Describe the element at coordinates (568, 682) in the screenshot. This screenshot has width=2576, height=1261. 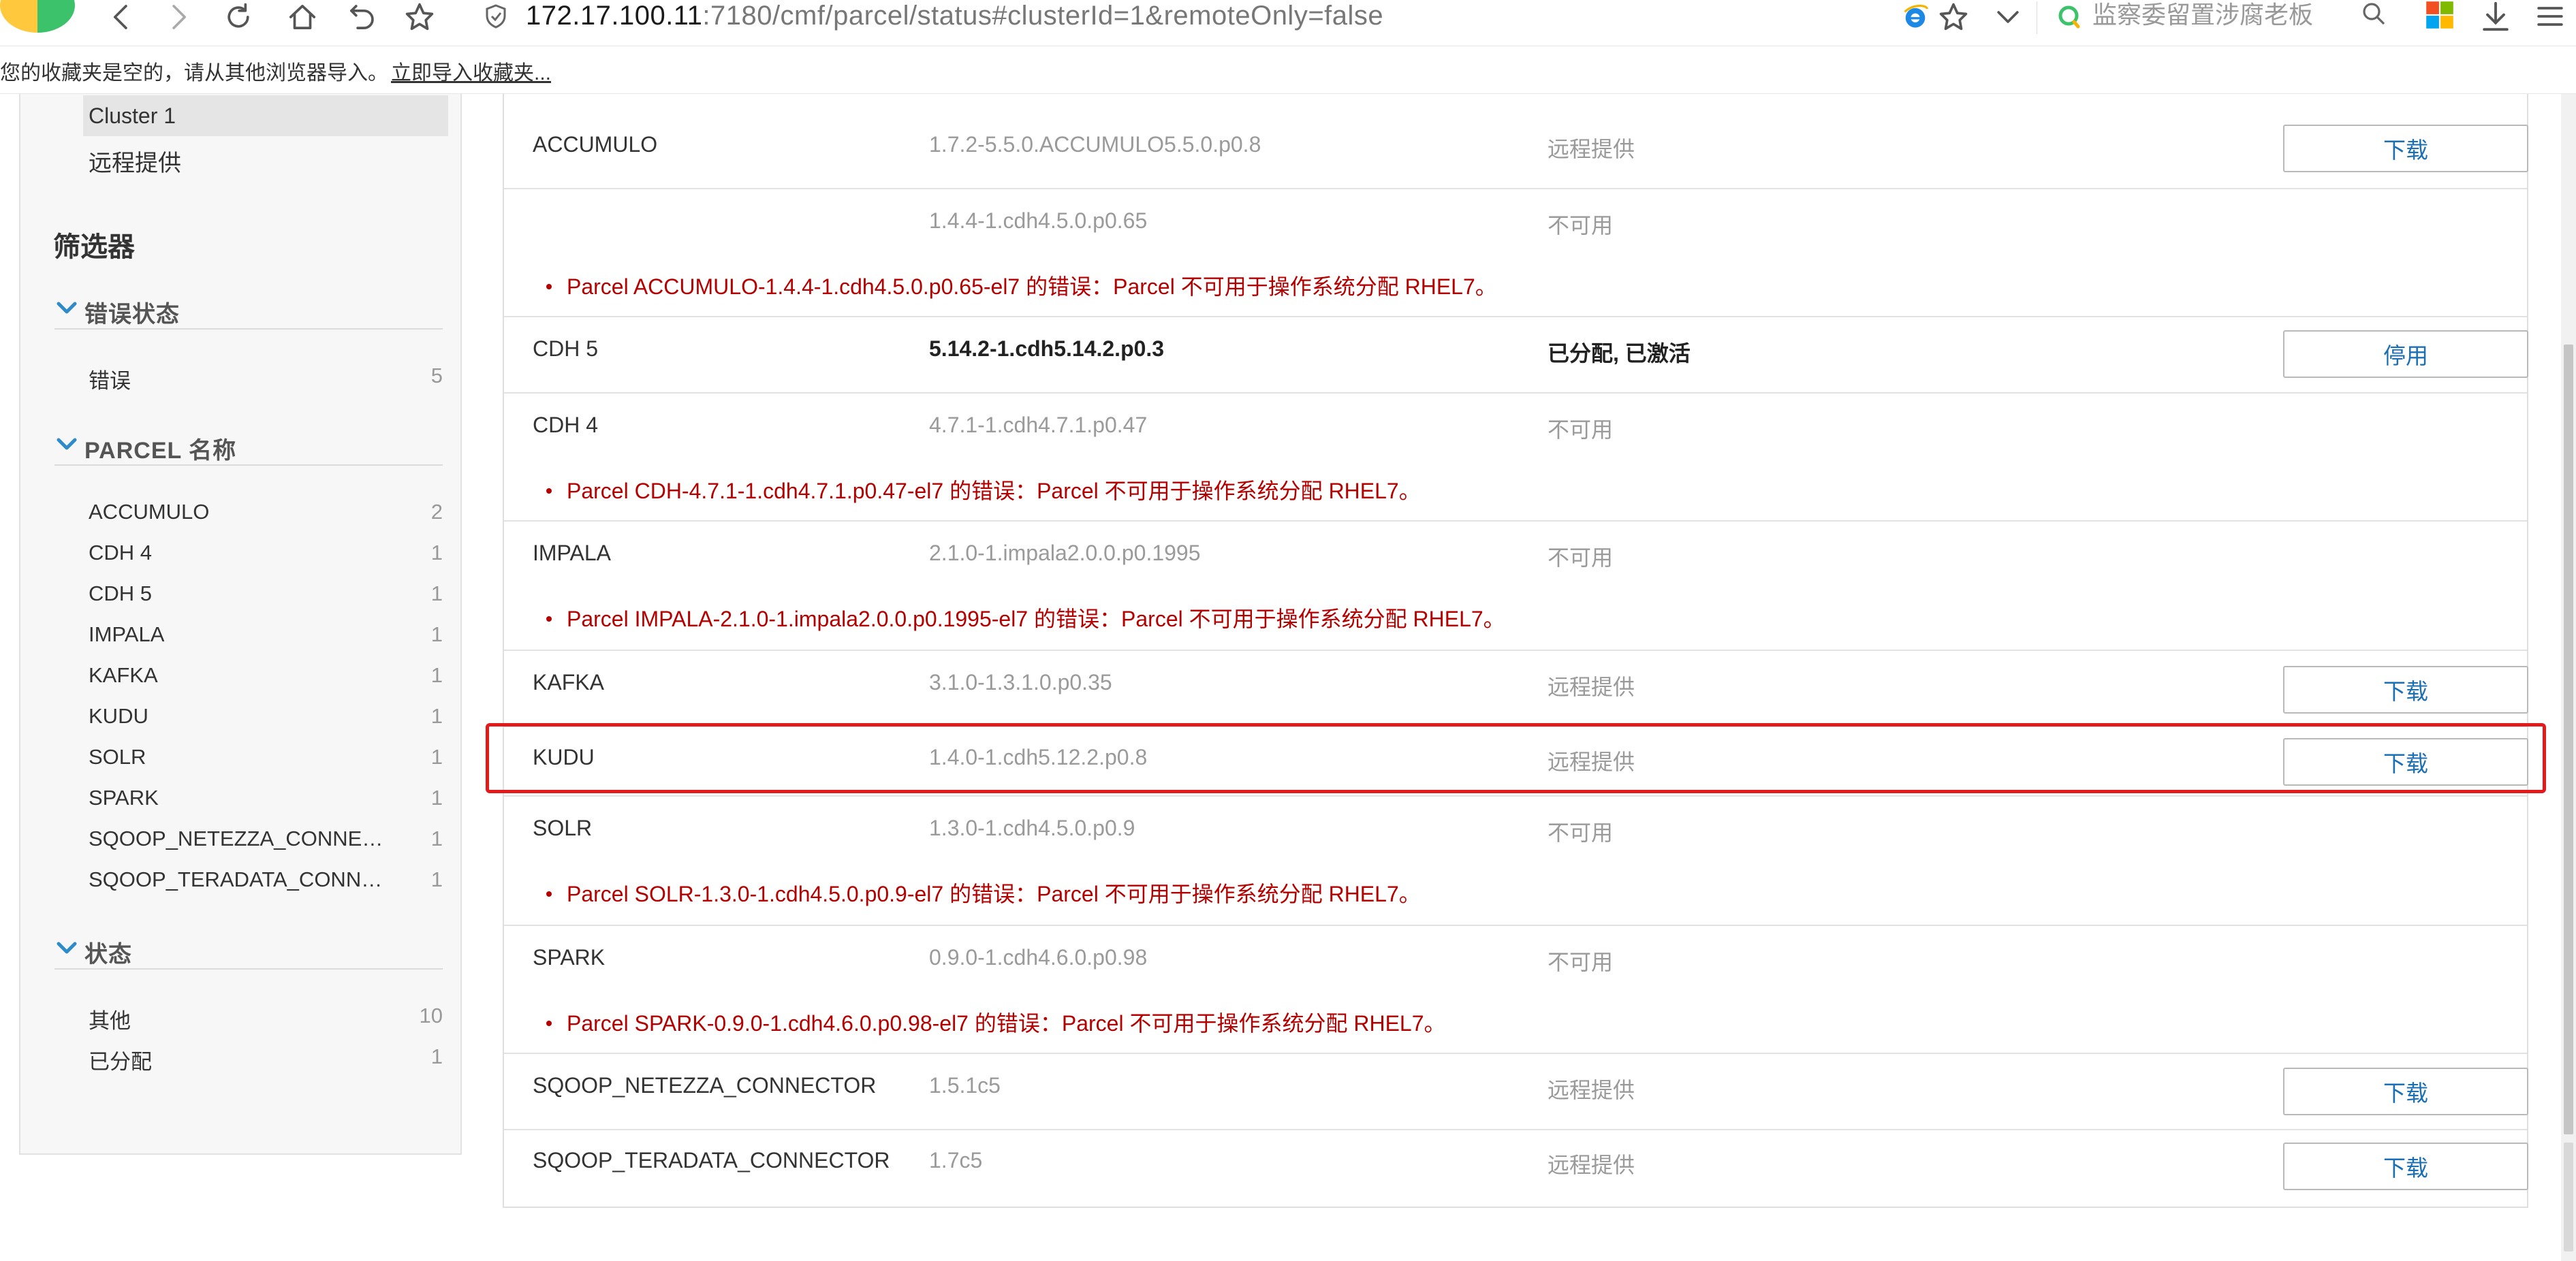
I see `parcel-name: KAFKA` at that location.